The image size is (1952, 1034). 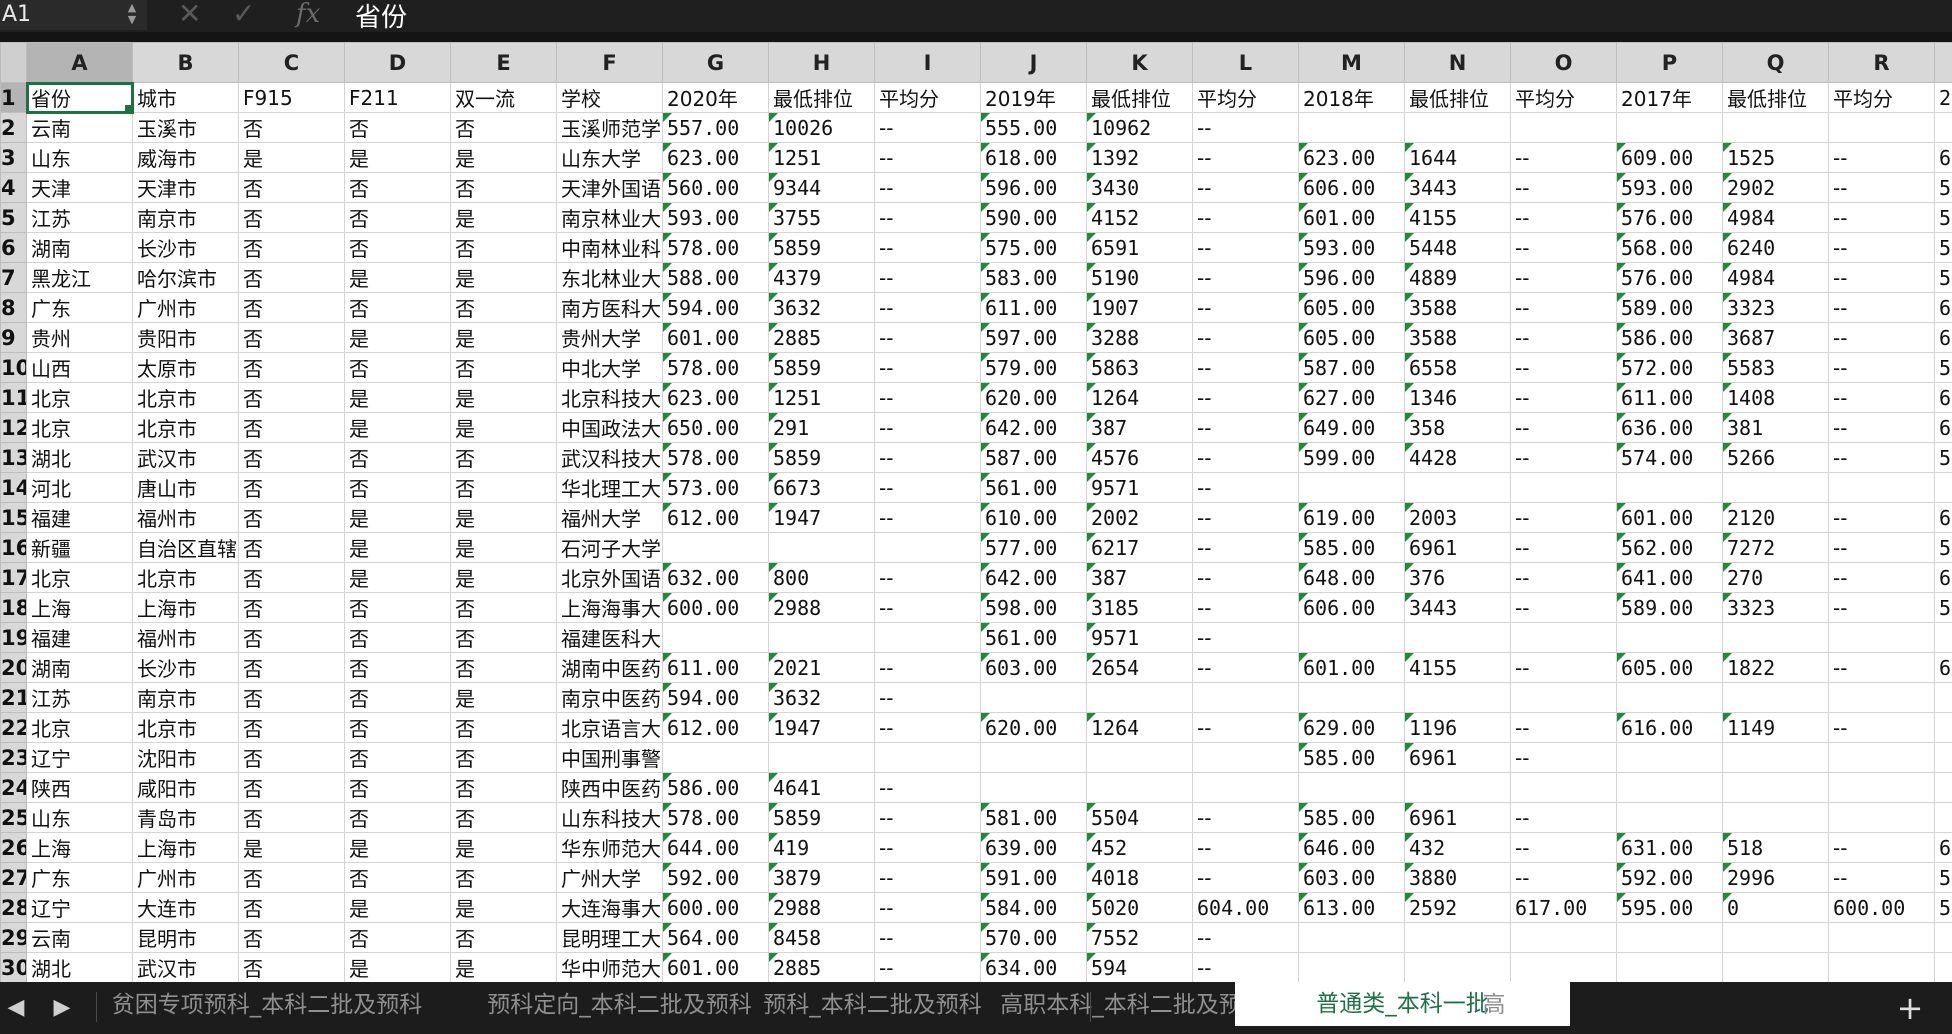 I want to click on cell: 6961, so click(x=1457, y=817).